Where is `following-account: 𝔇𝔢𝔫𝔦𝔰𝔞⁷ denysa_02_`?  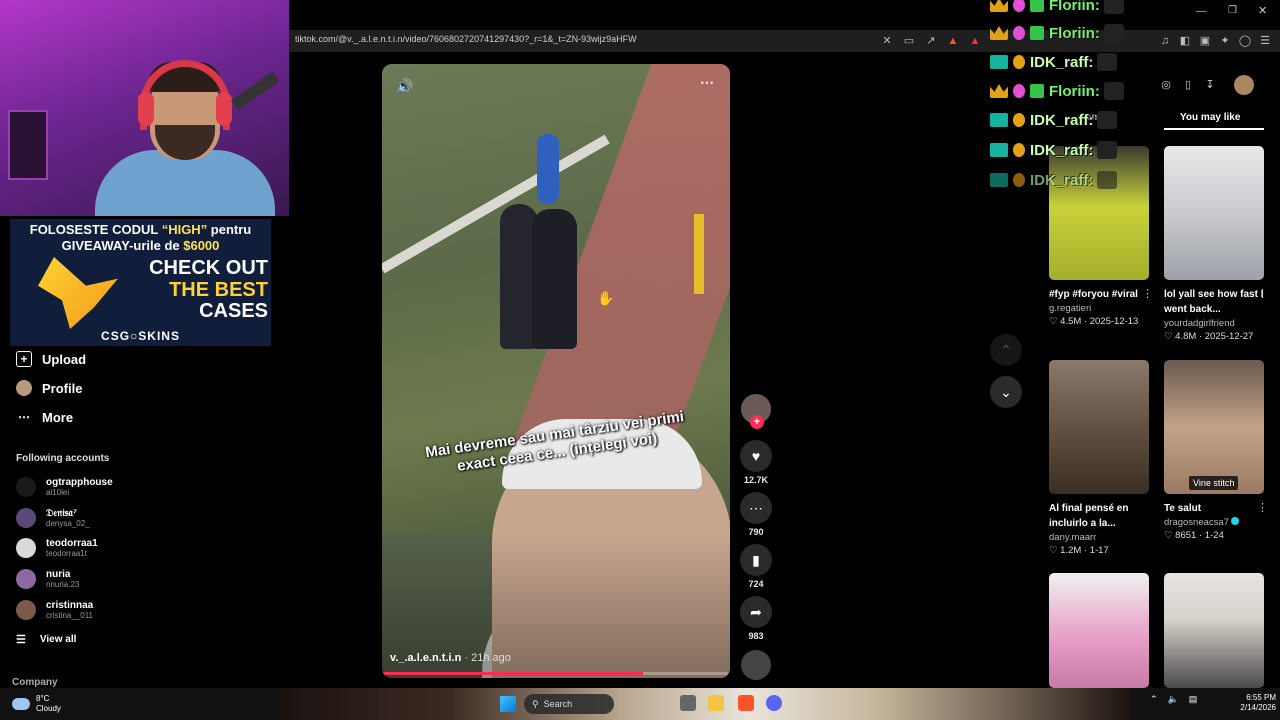
following-account: 𝔇𝔢𝔫𝔦𝔰𝔞⁷ denysa_02_ is located at coordinates (53, 518).